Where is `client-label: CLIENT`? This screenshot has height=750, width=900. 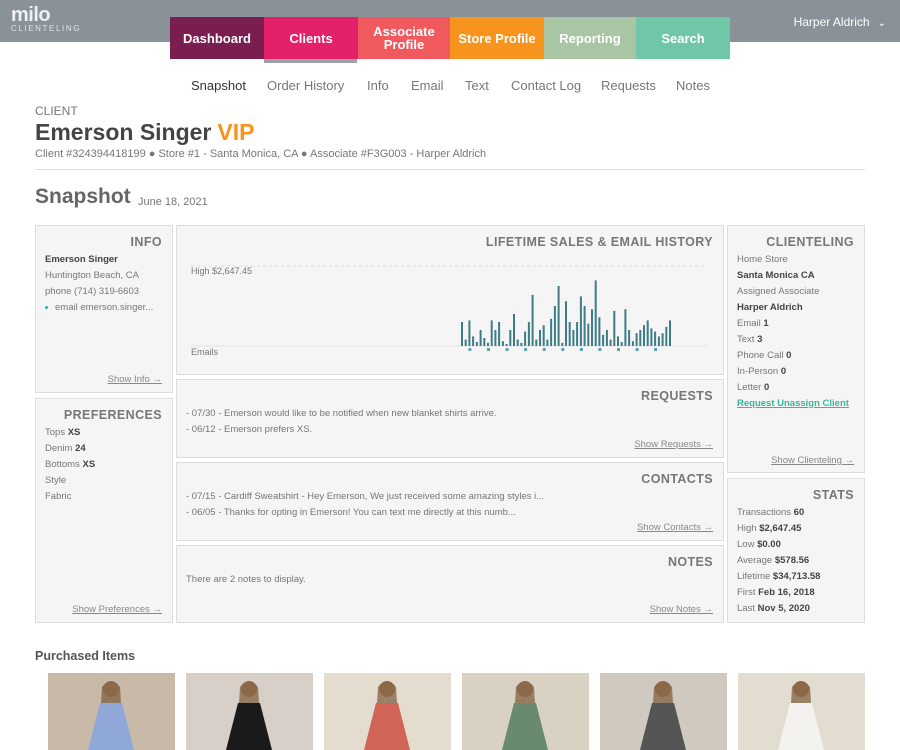 client-label: CLIENT is located at coordinates (56, 111).